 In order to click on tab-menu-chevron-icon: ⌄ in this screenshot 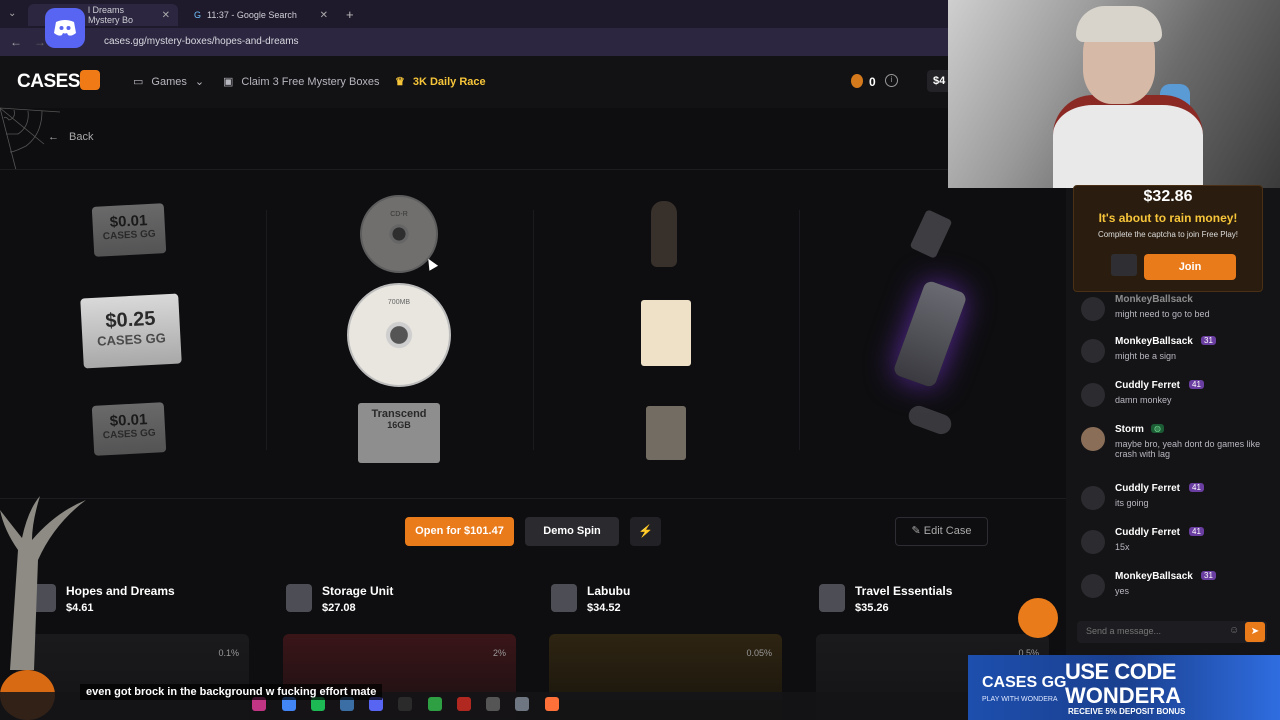, I will do `click(12, 13)`.